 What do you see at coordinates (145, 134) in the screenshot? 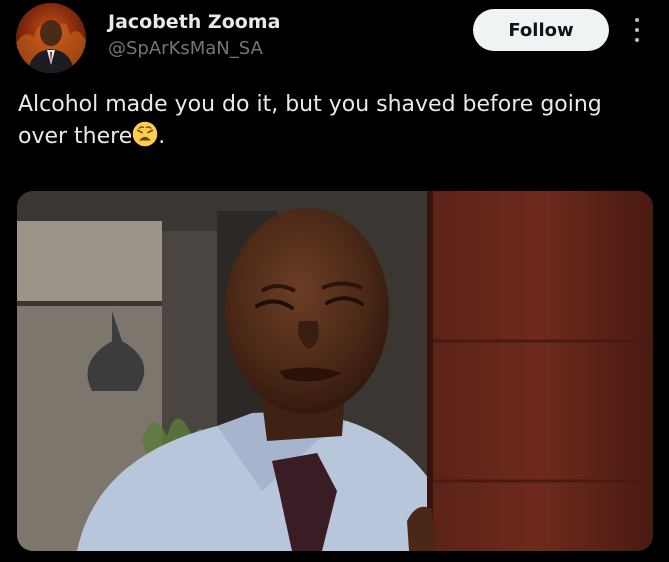
I see `weary-face-emoji-icon` at bounding box center [145, 134].